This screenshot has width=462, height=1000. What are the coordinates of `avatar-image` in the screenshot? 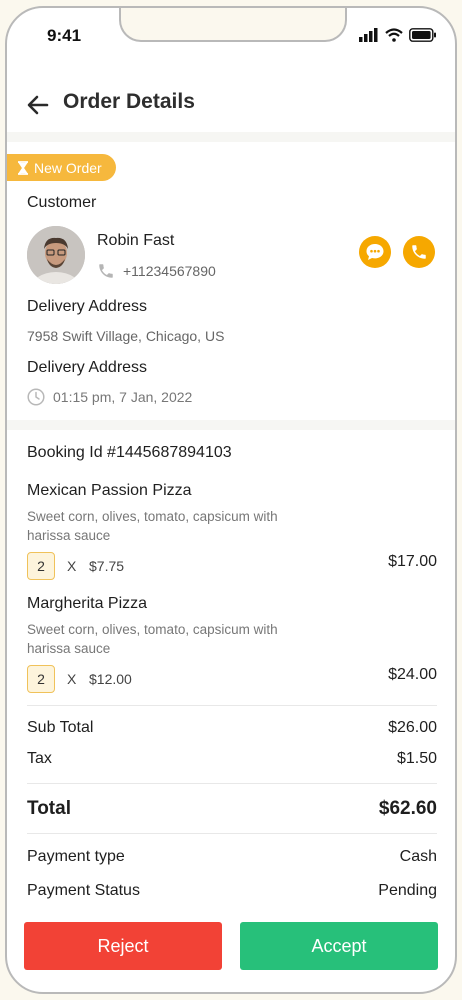 It's located at (56, 255).